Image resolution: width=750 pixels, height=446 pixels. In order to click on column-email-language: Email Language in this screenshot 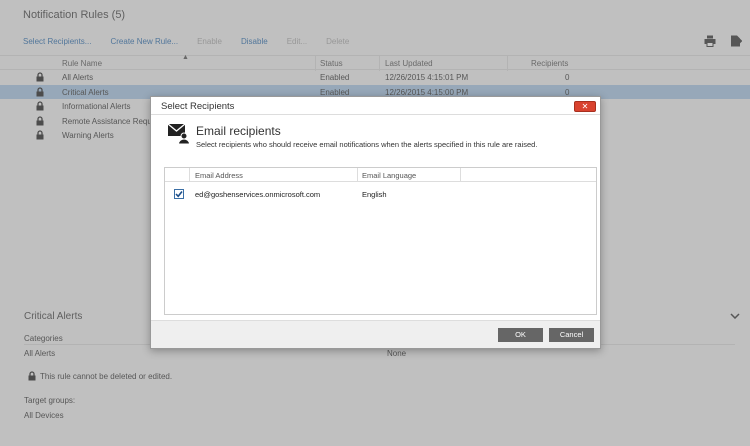, I will do `click(389, 175)`.